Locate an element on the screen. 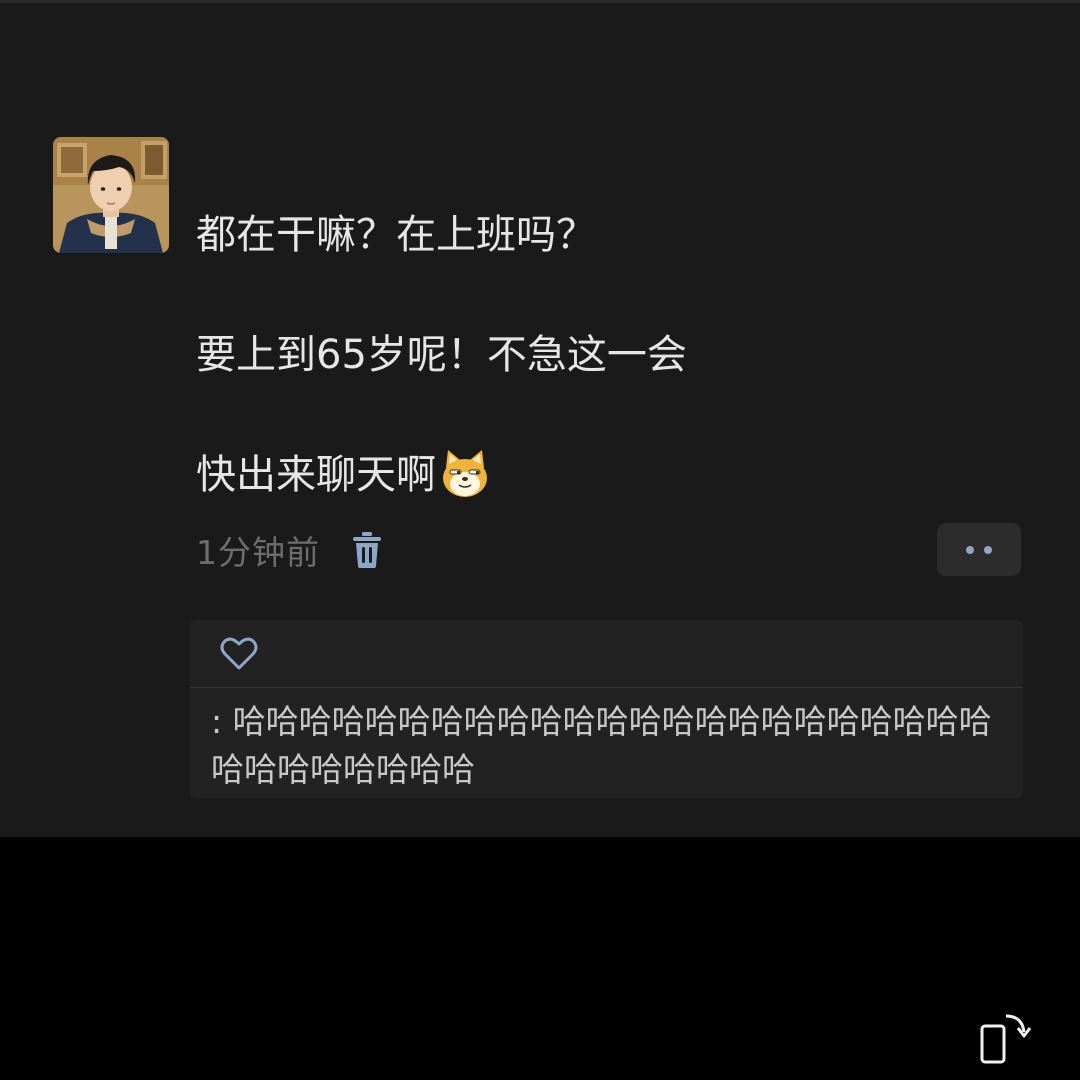 The width and height of the screenshot is (1080, 1080). comment-text: 哈哈哈哈哈哈哈哈哈哈哈哈哈哈哈哈哈哈哈哈哈哈哈哈哈哈哈哈哈哈哈 is located at coordinates (601, 745).